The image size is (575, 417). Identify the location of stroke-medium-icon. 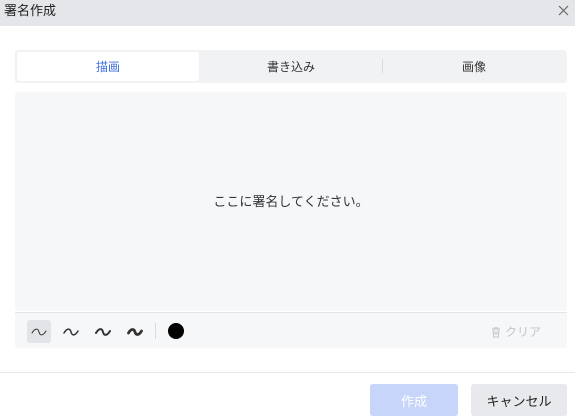
(71, 331).